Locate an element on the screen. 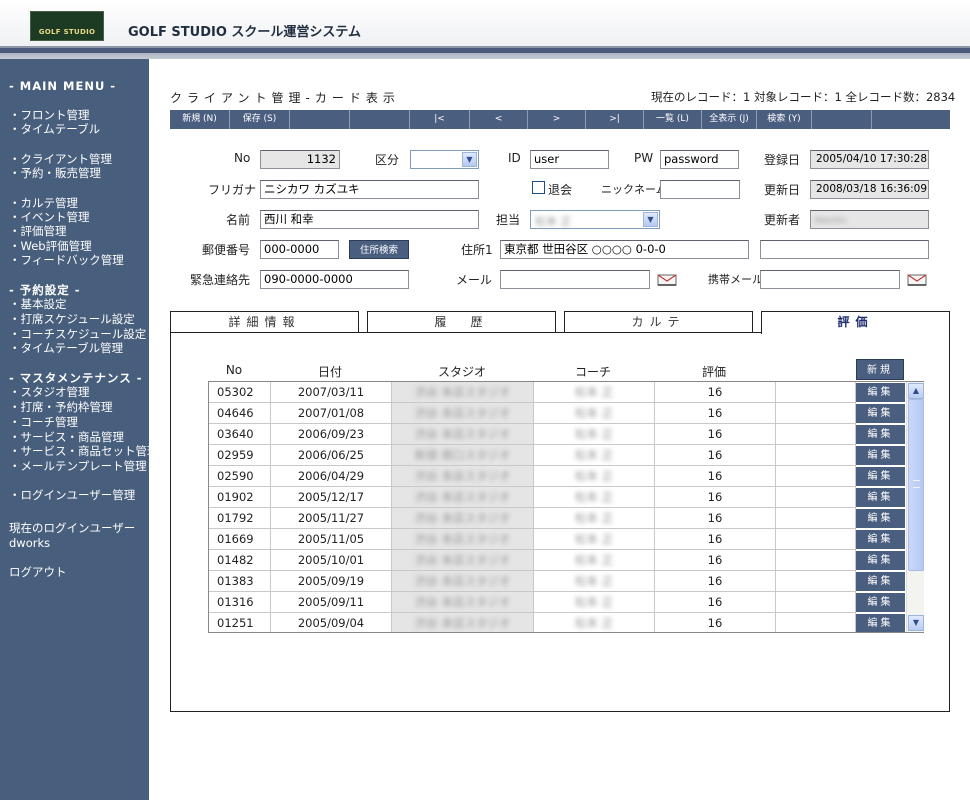  last-record-button: >| is located at coordinates (615, 119).